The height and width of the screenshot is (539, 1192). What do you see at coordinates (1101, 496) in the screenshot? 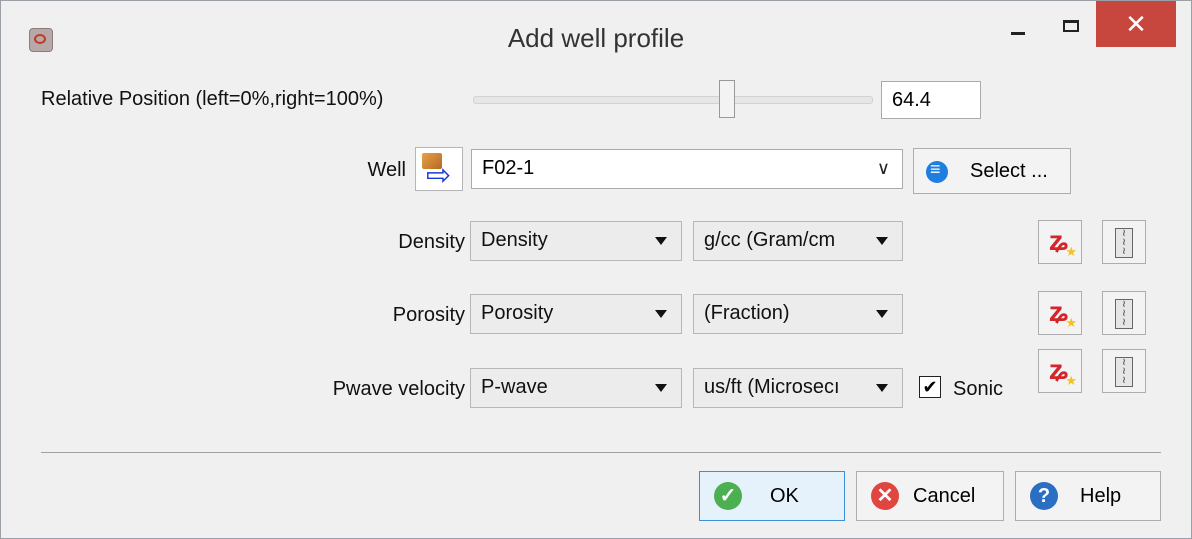
I see `help-label: Help` at bounding box center [1101, 496].